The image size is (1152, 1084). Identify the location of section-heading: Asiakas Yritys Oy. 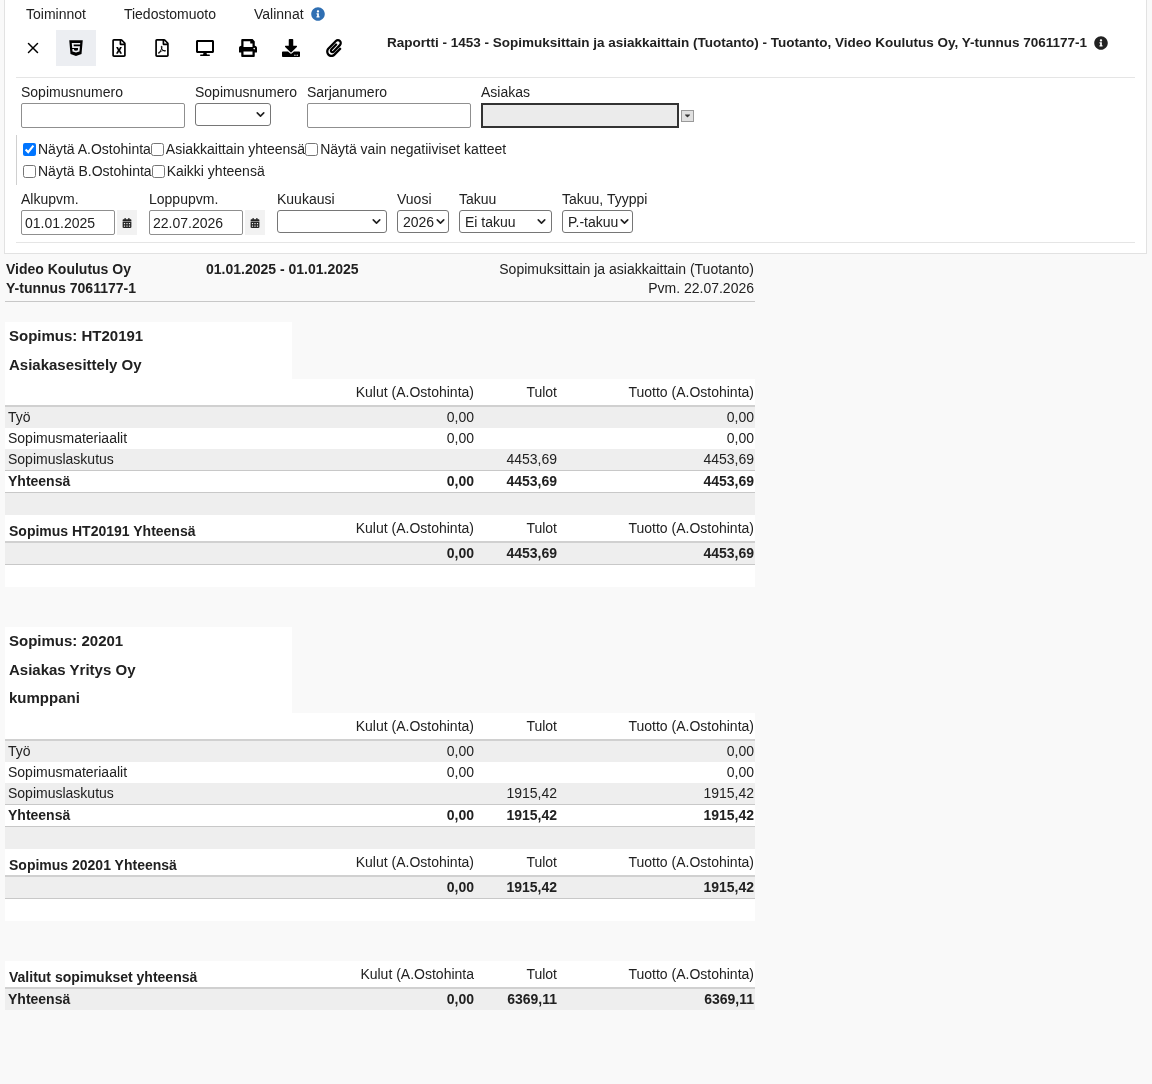
(72, 669).